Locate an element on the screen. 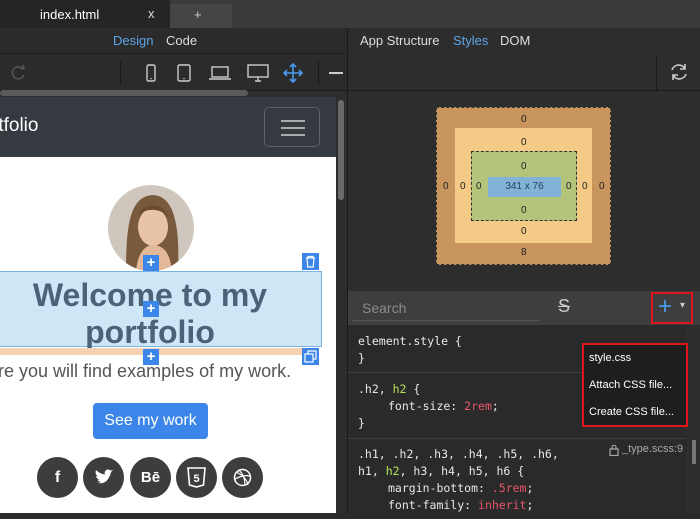 The width and height of the screenshot is (700, 519). editor-mode-bar: Design Code is located at coordinates (173, 41).